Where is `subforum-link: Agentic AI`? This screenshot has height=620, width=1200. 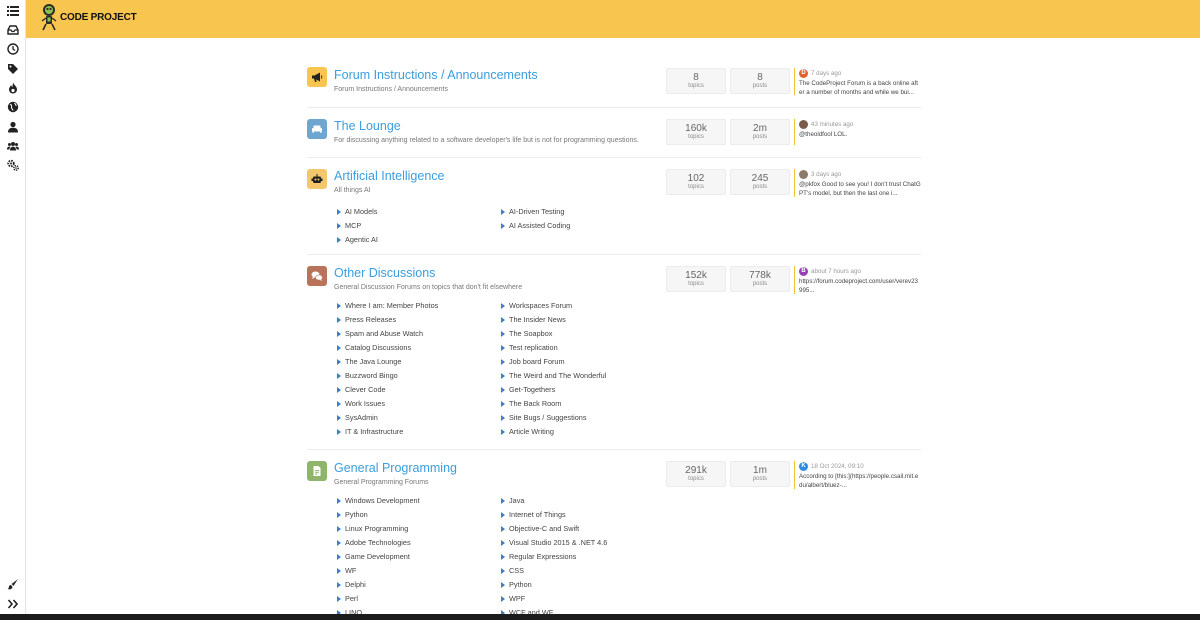 subforum-link: Agentic AI is located at coordinates (357, 240).